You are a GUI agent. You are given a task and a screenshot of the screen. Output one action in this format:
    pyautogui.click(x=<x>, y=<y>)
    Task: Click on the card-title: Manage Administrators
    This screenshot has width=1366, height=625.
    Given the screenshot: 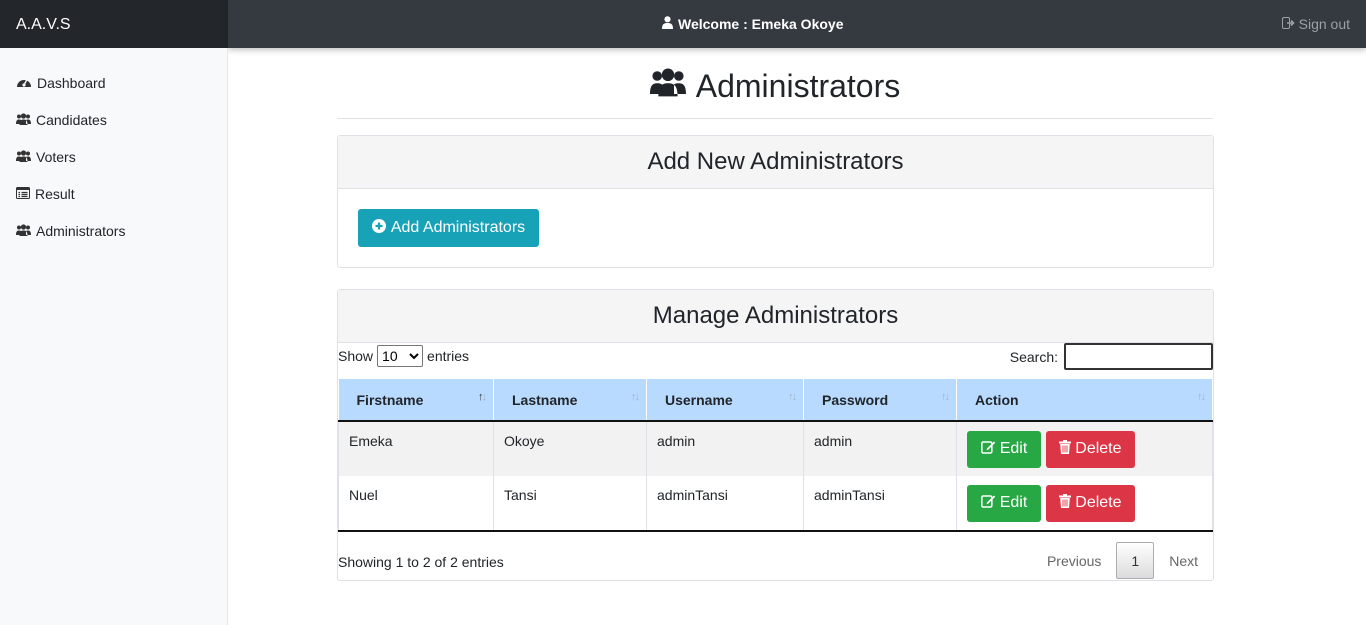 What is the action you would take?
    pyautogui.click(x=775, y=316)
    